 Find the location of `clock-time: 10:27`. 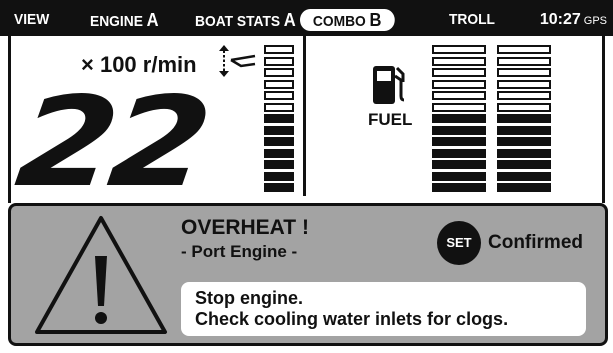

clock-time: 10:27 is located at coordinates (560, 19).